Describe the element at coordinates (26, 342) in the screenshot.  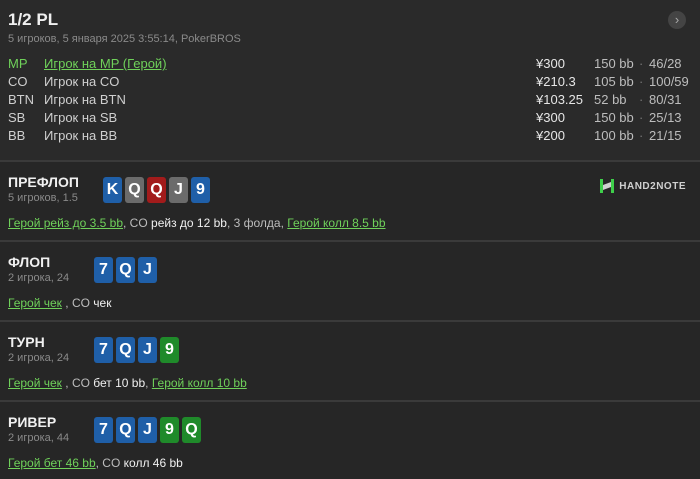
I see `street-name: ТУРН` at that location.